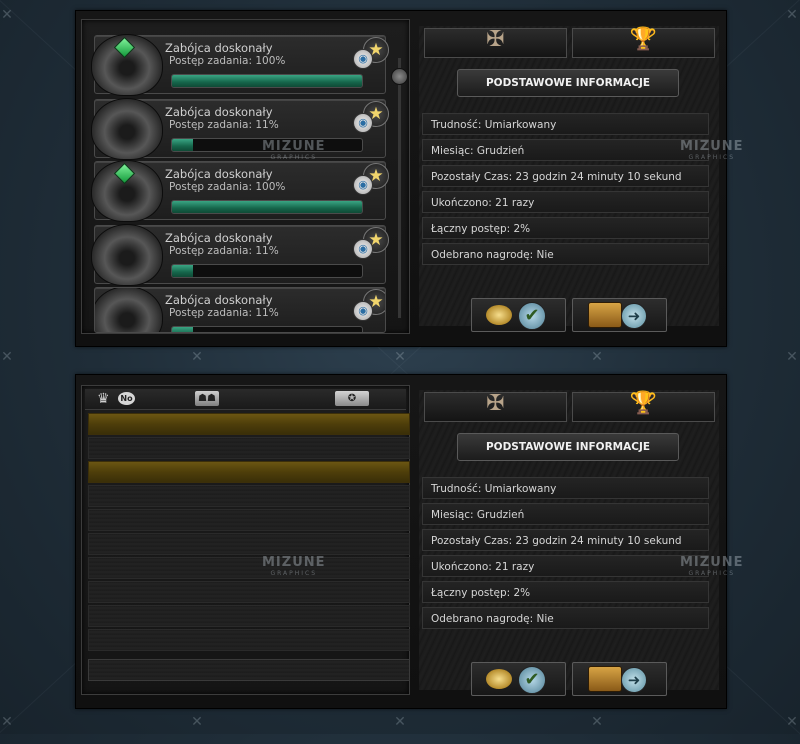 The width and height of the screenshot is (800, 744). I want to click on quest-scrollbar, so click(399, 188).